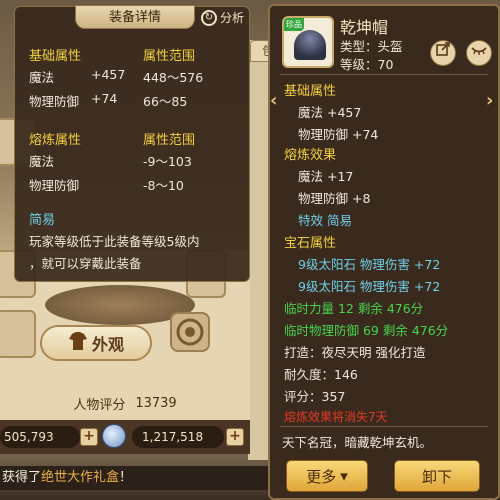  What do you see at coordinates (114, 241) in the screenshot?
I see `easy-text-line-1: 玩家等级低于此装备等级5级内` at bounding box center [114, 241].